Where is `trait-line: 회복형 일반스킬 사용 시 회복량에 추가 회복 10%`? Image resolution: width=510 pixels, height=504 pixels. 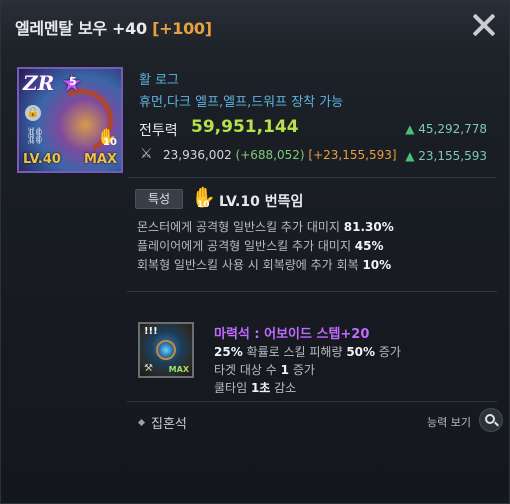 trait-line: 회복형 일반스킬 사용 시 회복량에 추가 회복 10% is located at coordinates (264, 265).